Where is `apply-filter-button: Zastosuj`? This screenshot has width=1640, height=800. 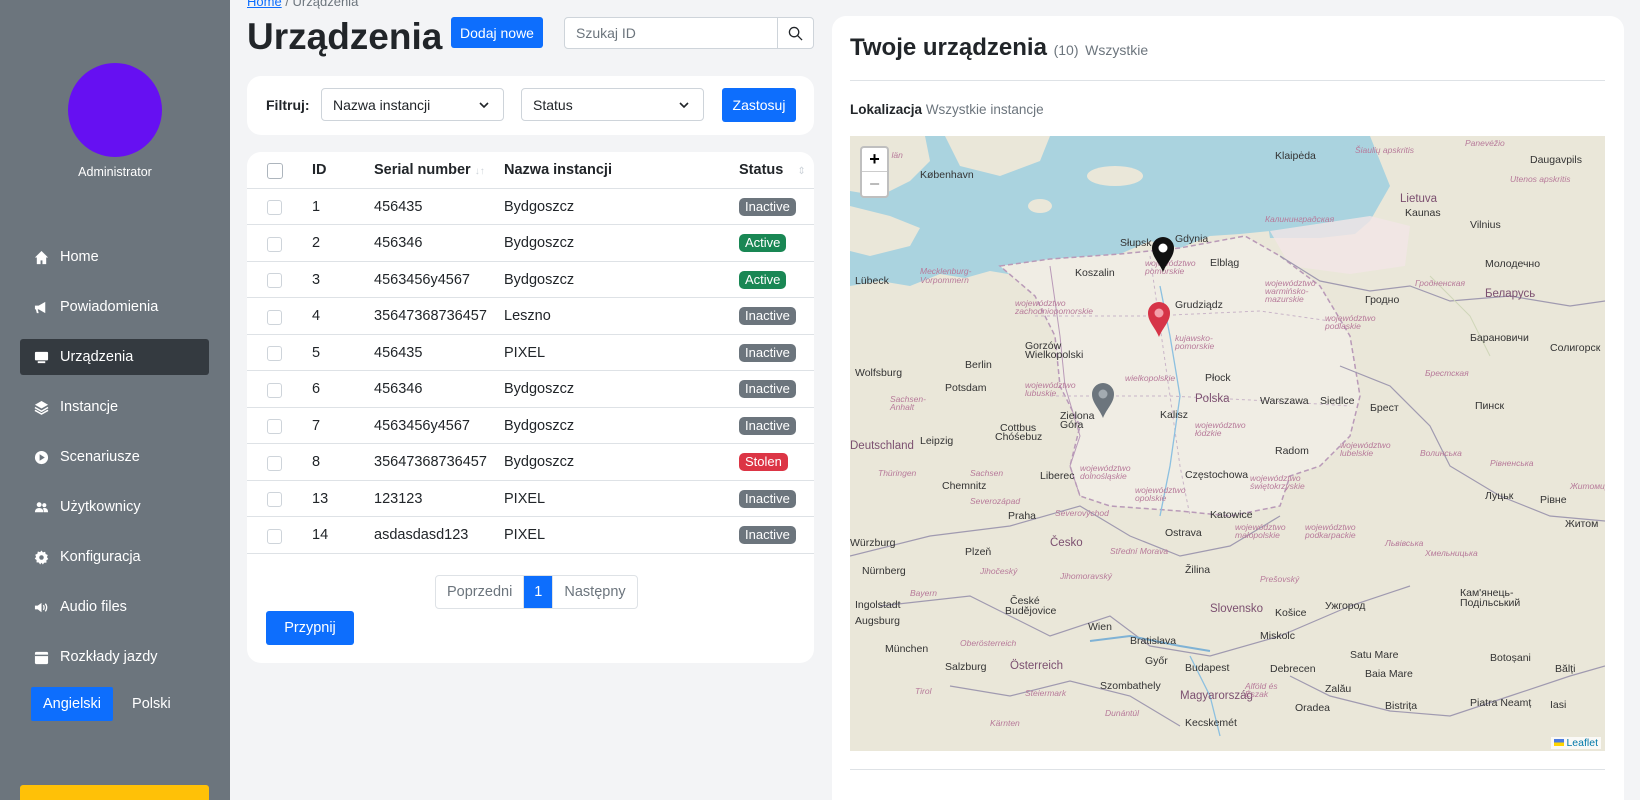
apply-filter-button: Zastosuj is located at coordinates (759, 105).